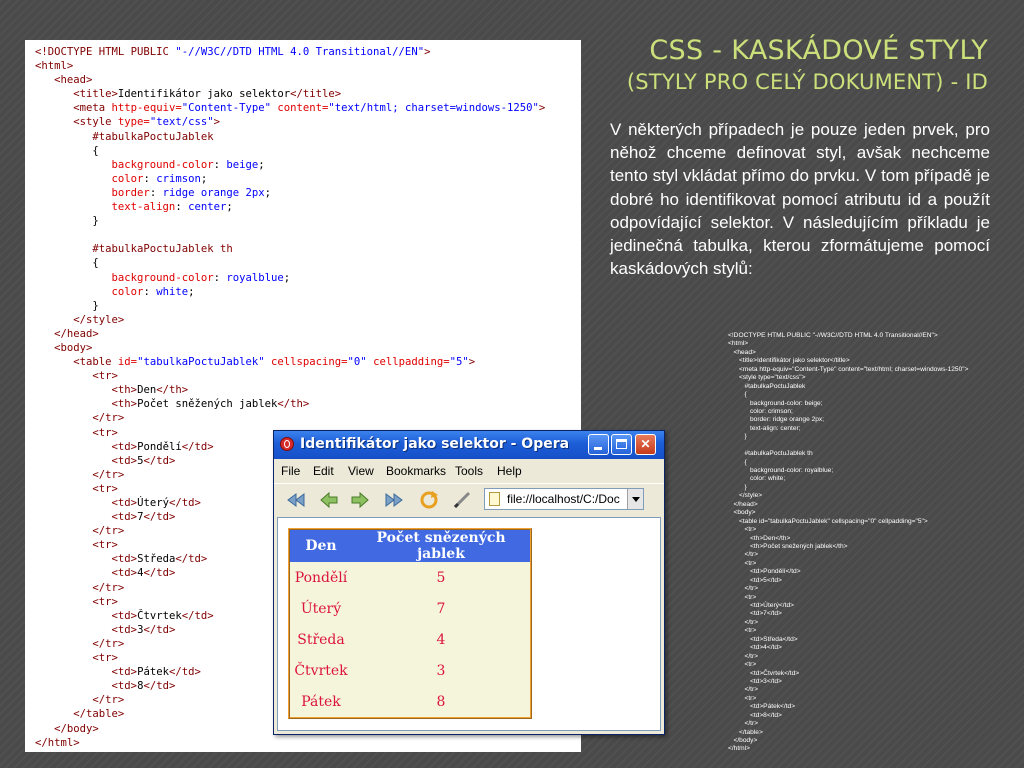  What do you see at coordinates (321, 670) in the screenshot?
I see `cell-day: Čtvrtek` at bounding box center [321, 670].